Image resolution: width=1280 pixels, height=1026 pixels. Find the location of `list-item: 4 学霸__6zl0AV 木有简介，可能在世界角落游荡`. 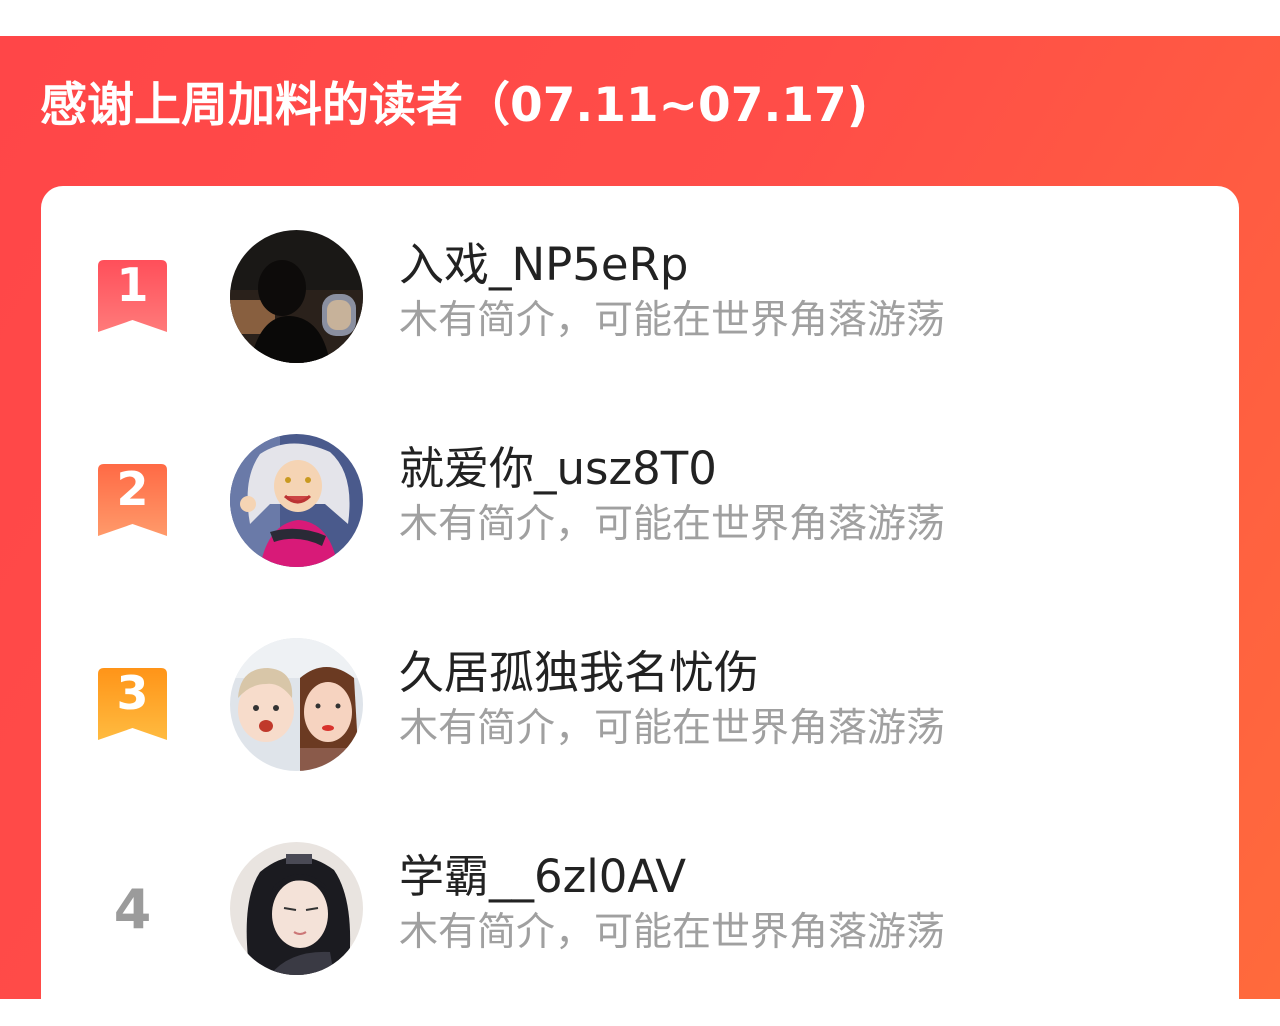

list-item: 4 学霸__6zl0AV 木有简介，可能在世界角落游荡 is located at coordinates (640, 912).